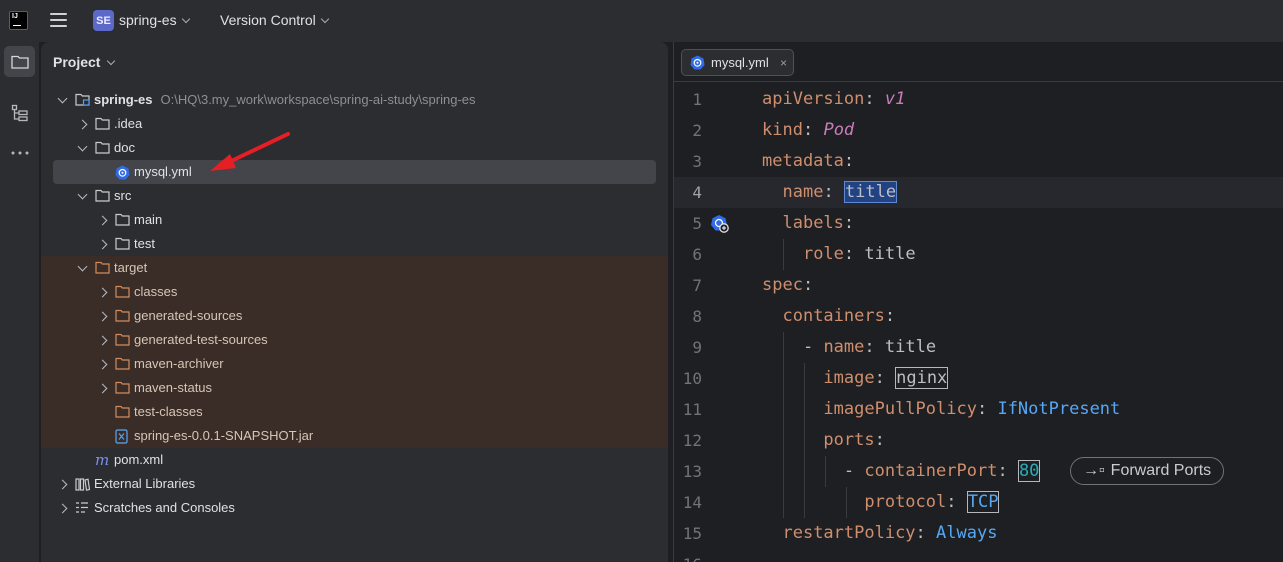  What do you see at coordinates (156, 291) in the screenshot?
I see `tree-item-label: classes` at bounding box center [156, 291].